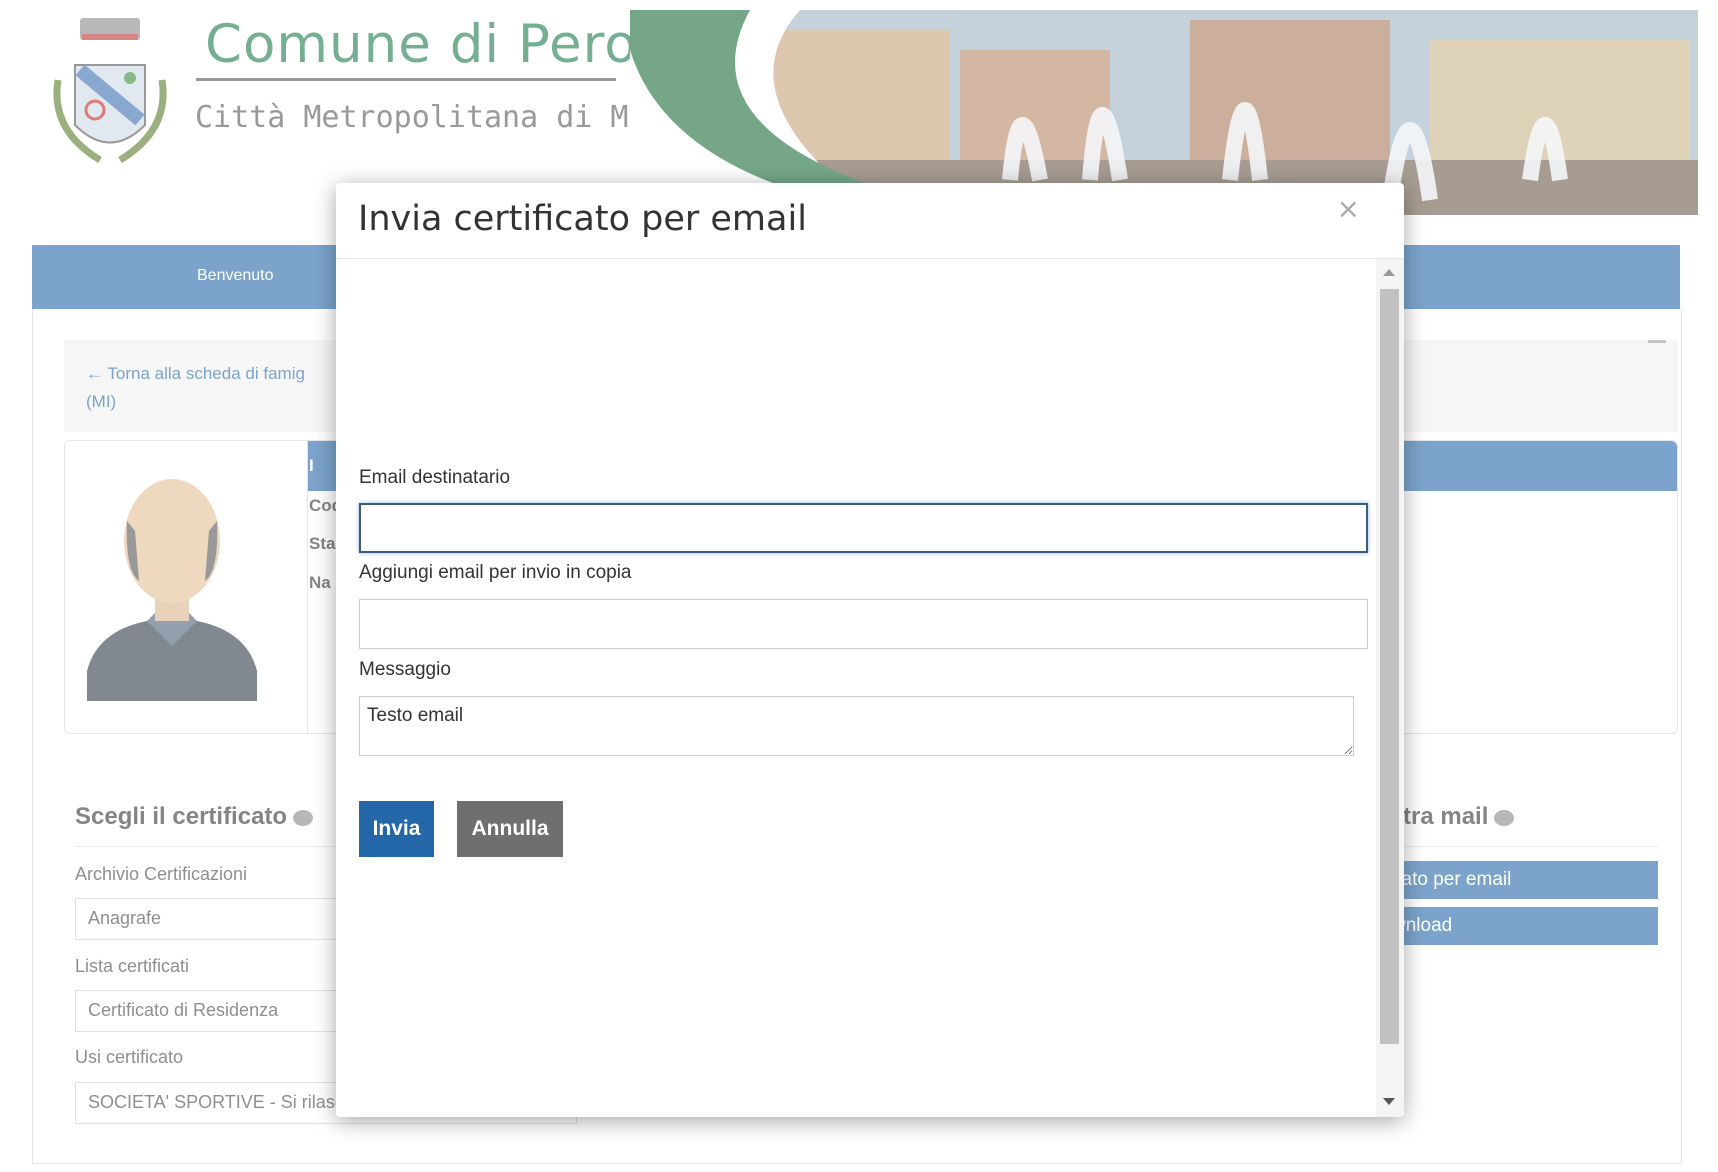 The width and height of the screenshot is (1718, 1172). What do you see at coordinates (1348, 209) in the screenshot?
I see `close-icon: ×` at bounding box center [1348, 209].